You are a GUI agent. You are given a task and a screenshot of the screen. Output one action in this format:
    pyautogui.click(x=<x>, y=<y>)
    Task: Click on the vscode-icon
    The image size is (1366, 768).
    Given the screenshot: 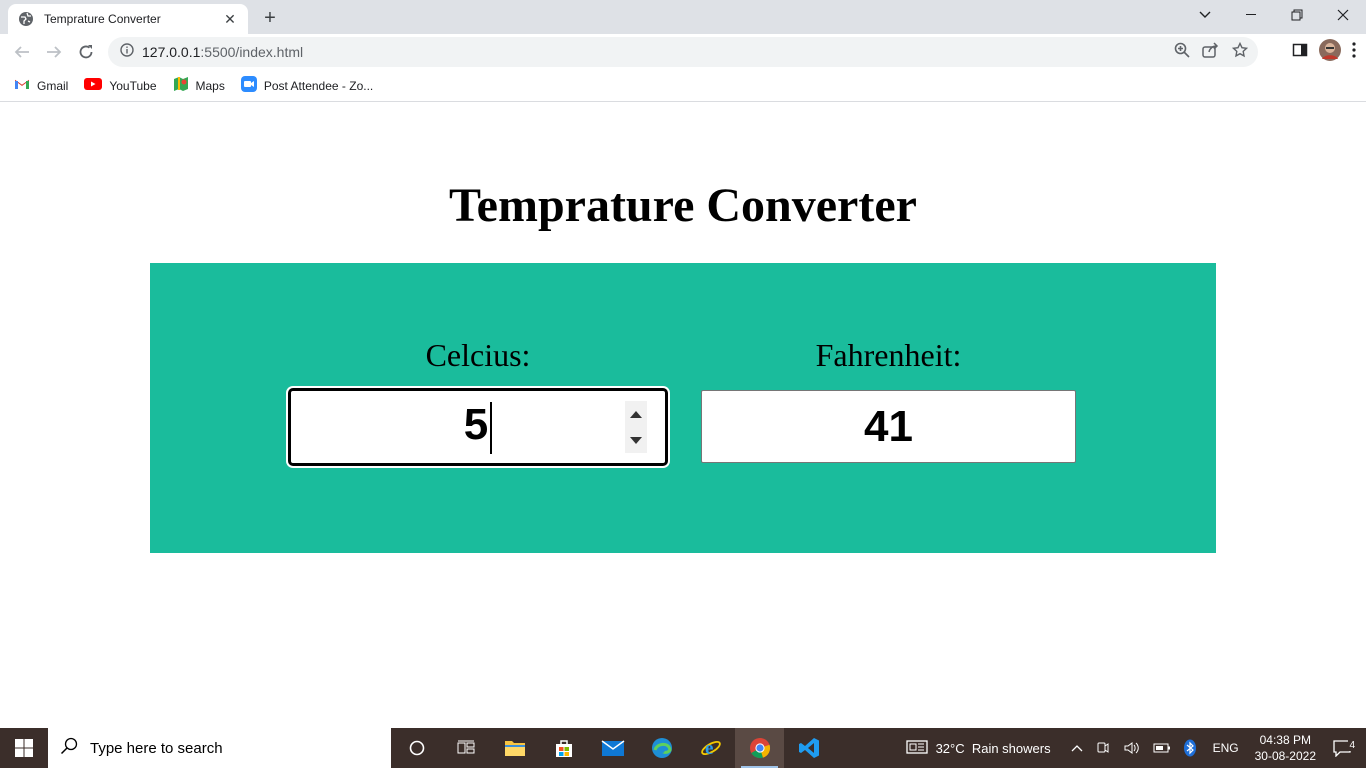 What is the action you would take?
    pyautogui.click(x=808, y=748)
    